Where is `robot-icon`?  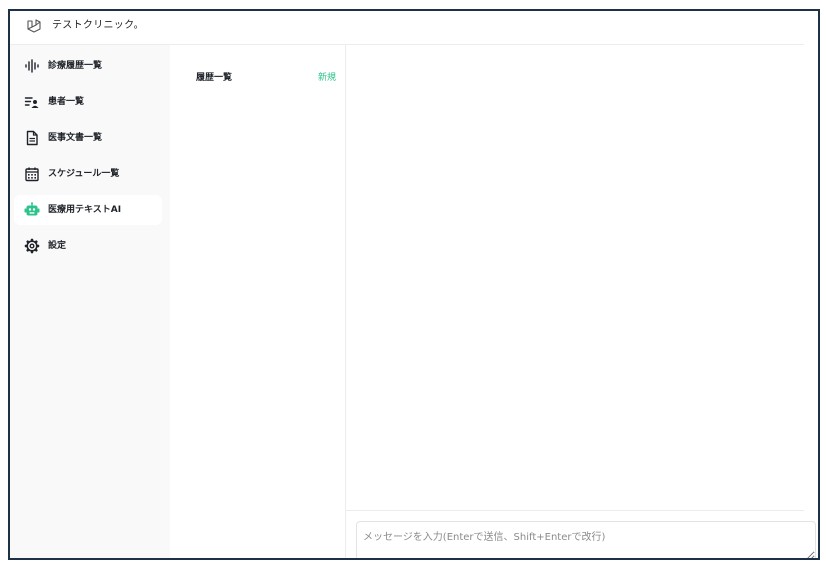 robot-icon is located at coordinates (32, 209).